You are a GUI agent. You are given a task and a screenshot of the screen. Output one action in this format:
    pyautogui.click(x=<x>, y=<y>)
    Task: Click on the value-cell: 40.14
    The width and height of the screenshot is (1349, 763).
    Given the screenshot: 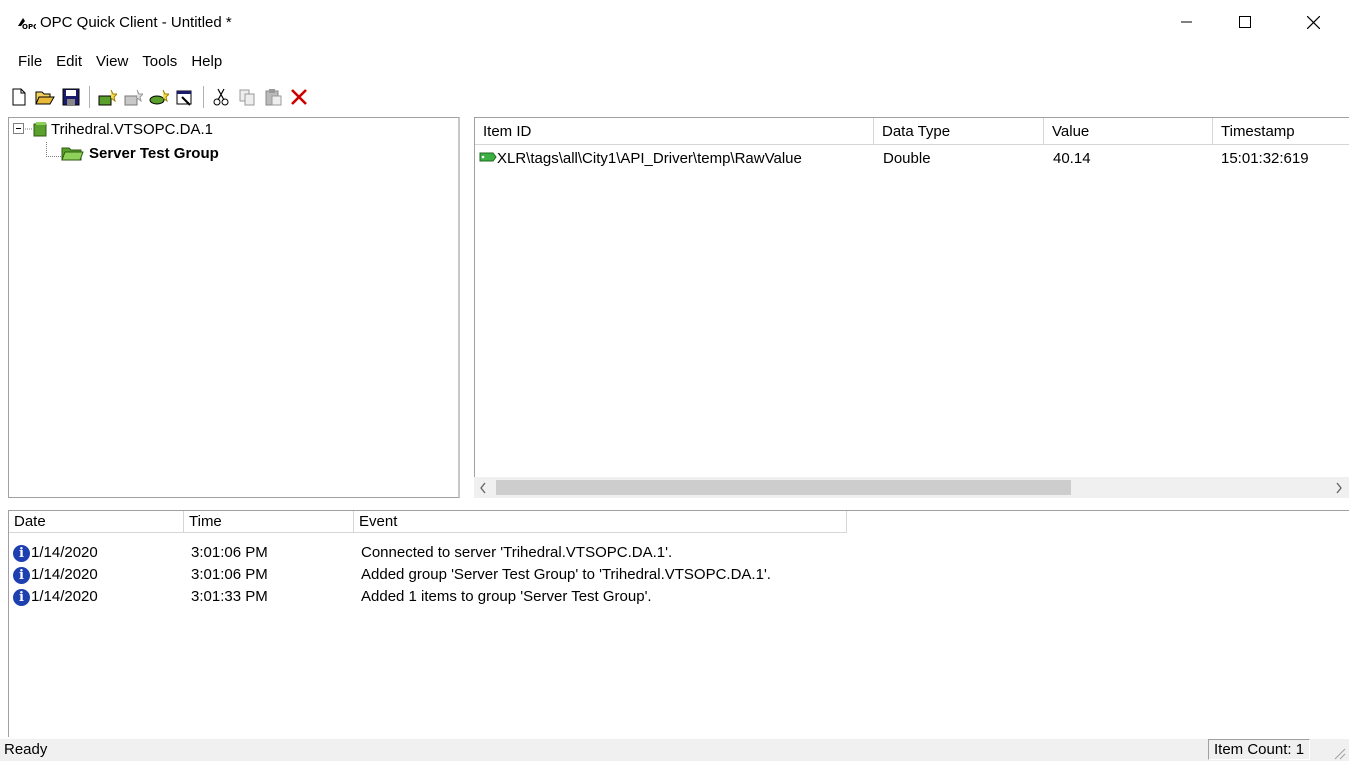 What is the action you would take?
    pyautogui.click(x=1072, y=158)
    